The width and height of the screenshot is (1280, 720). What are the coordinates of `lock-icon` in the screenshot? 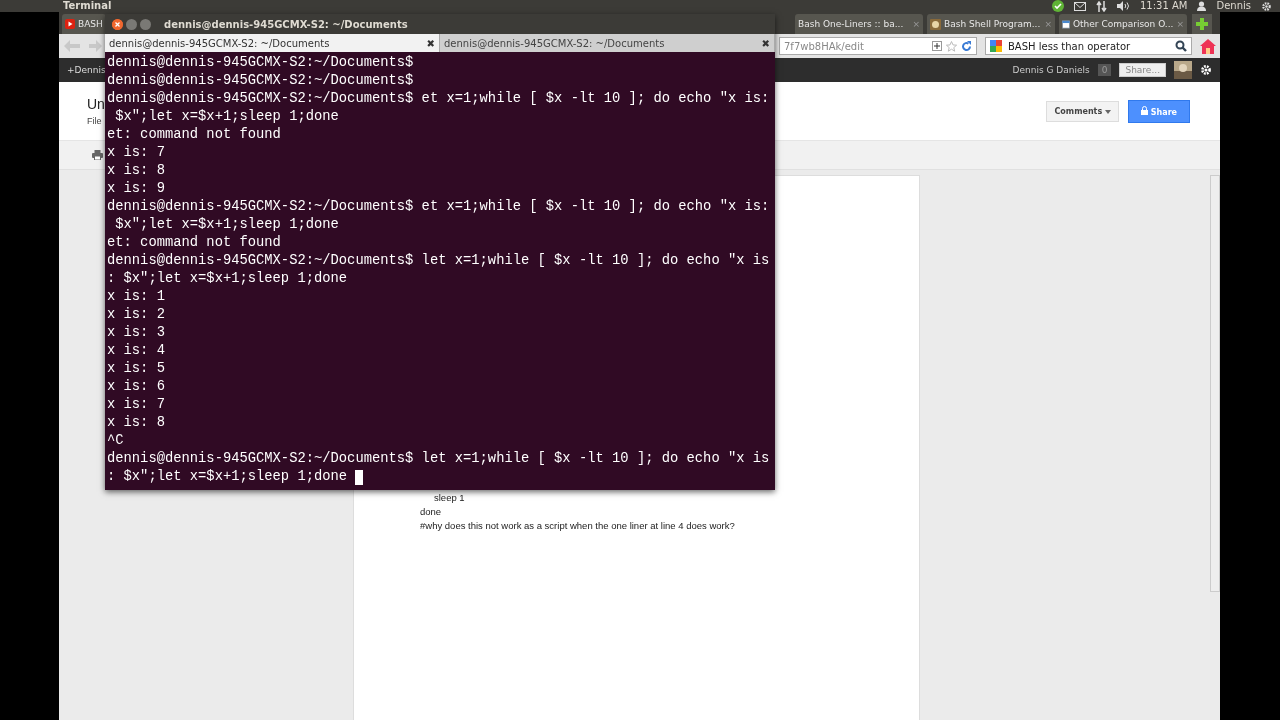 It's located at (1144, 110).